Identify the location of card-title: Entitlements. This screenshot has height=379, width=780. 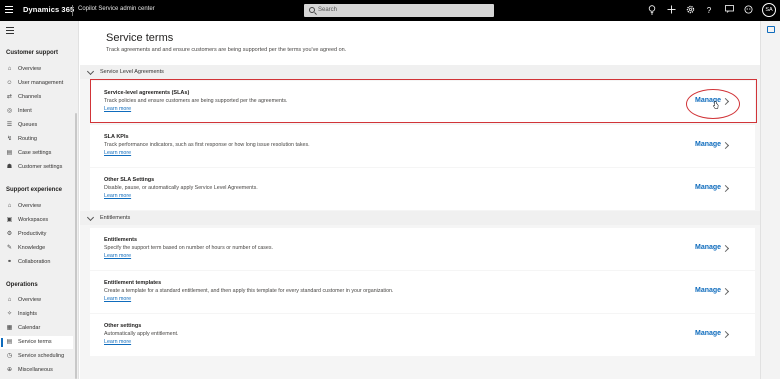
(121, 240).